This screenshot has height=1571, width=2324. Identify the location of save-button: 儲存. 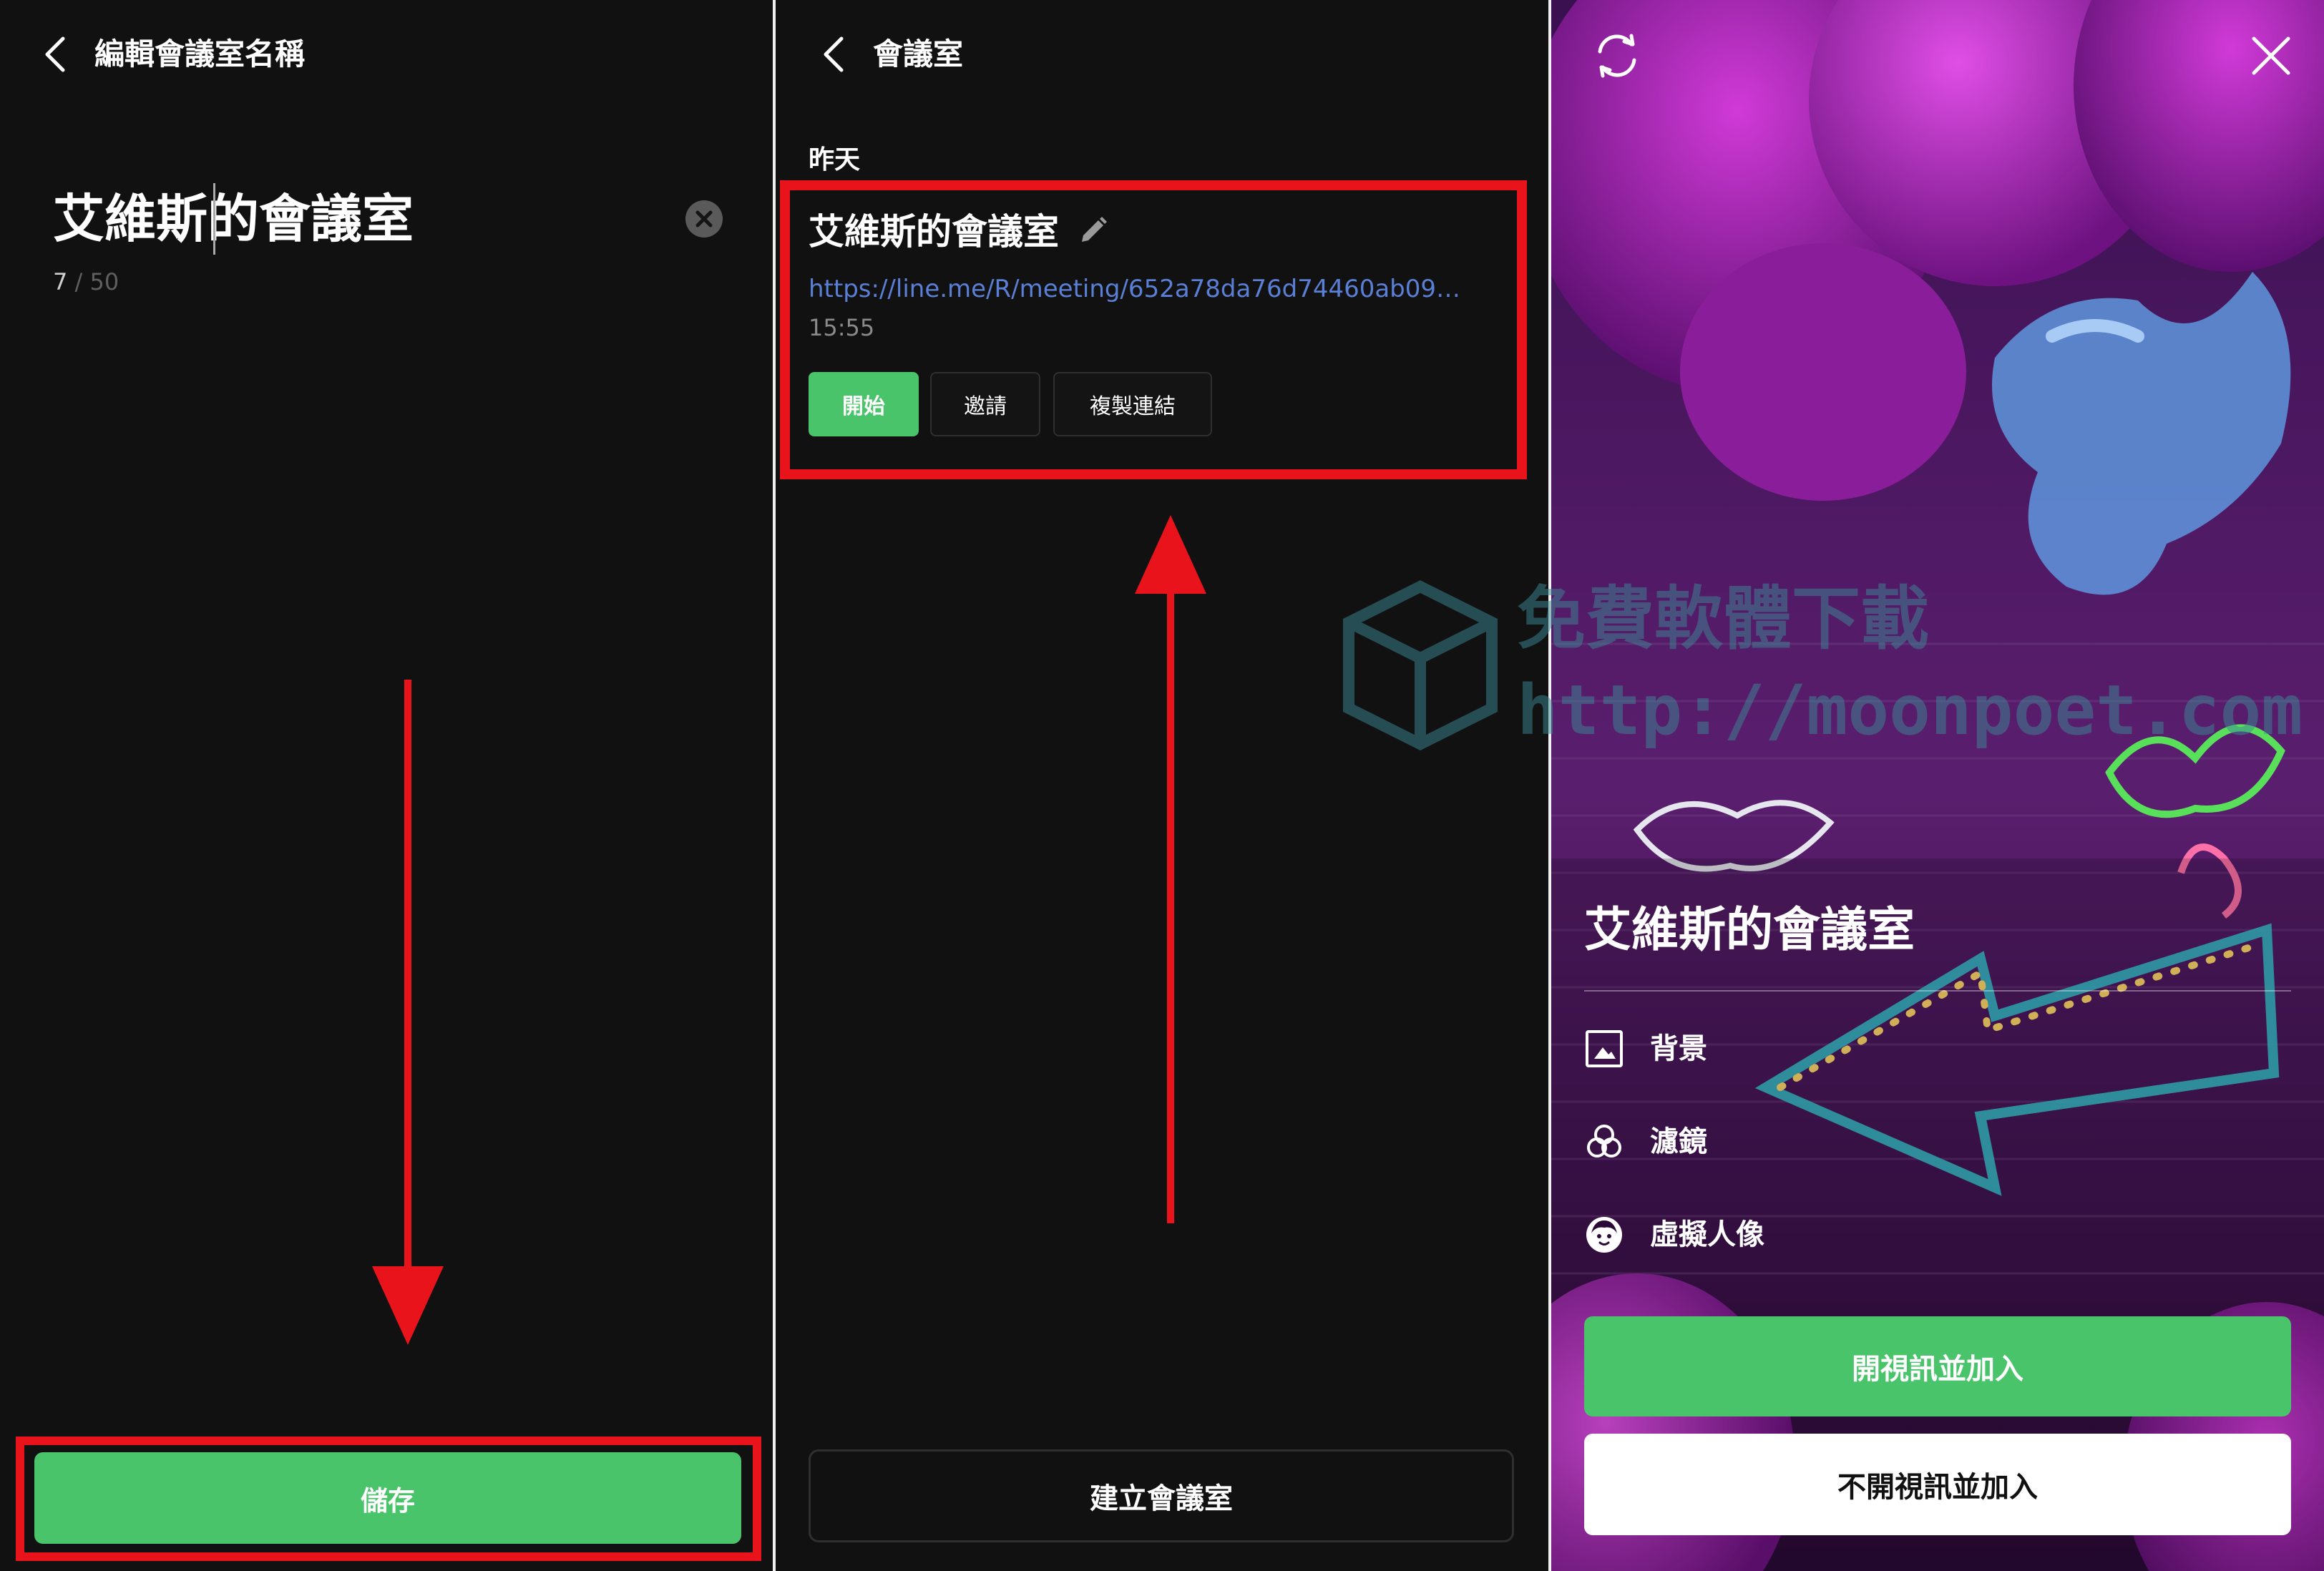
(388, 1498).